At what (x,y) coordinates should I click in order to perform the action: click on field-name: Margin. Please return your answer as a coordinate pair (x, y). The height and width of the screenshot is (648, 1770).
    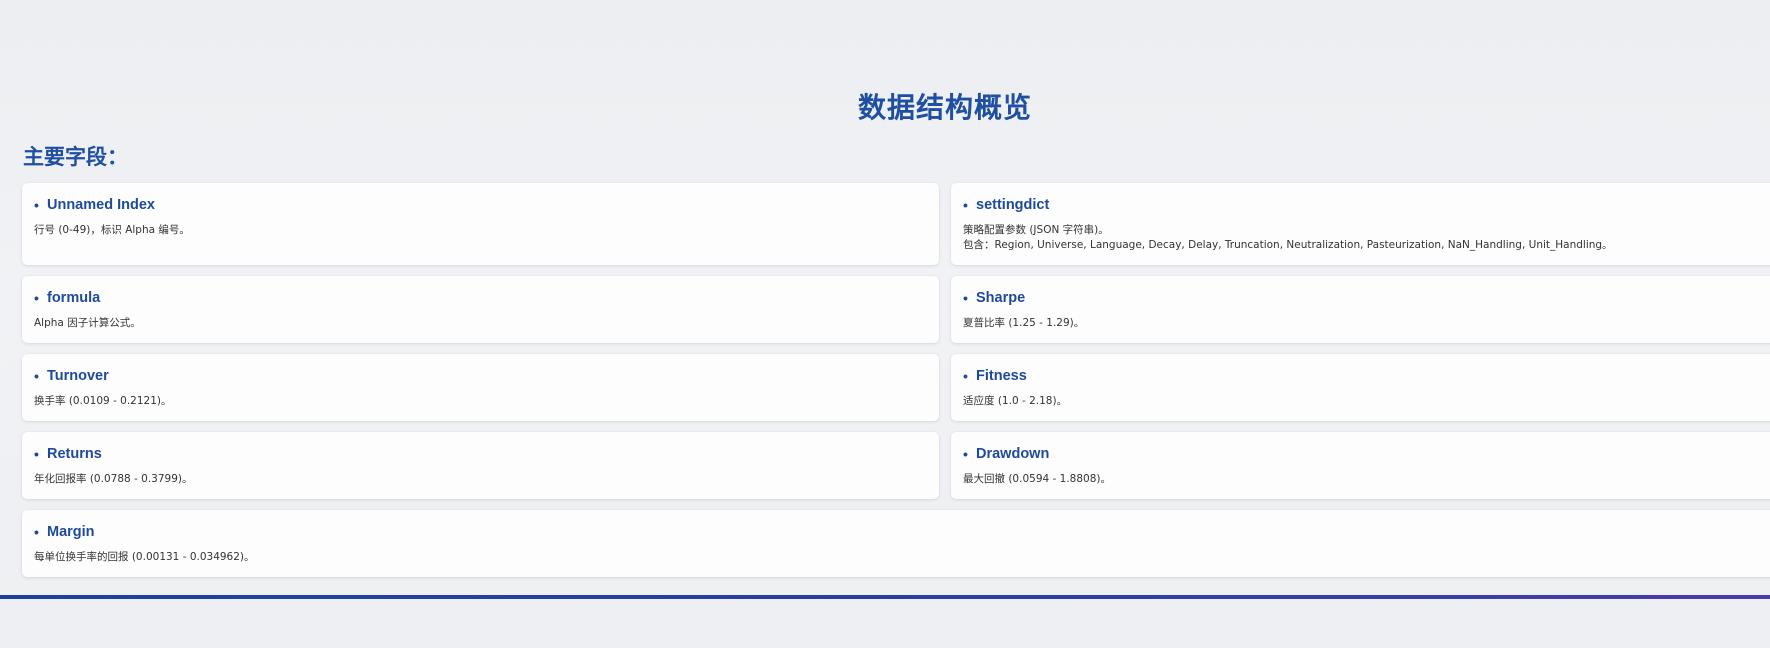
    Looking at the image, I should click on (71, 532).